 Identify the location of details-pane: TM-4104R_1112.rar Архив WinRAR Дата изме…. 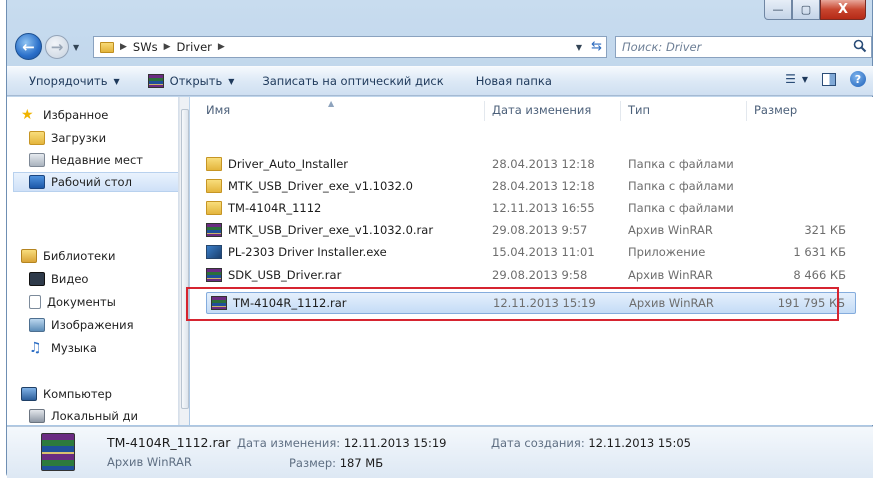
(440, 452).